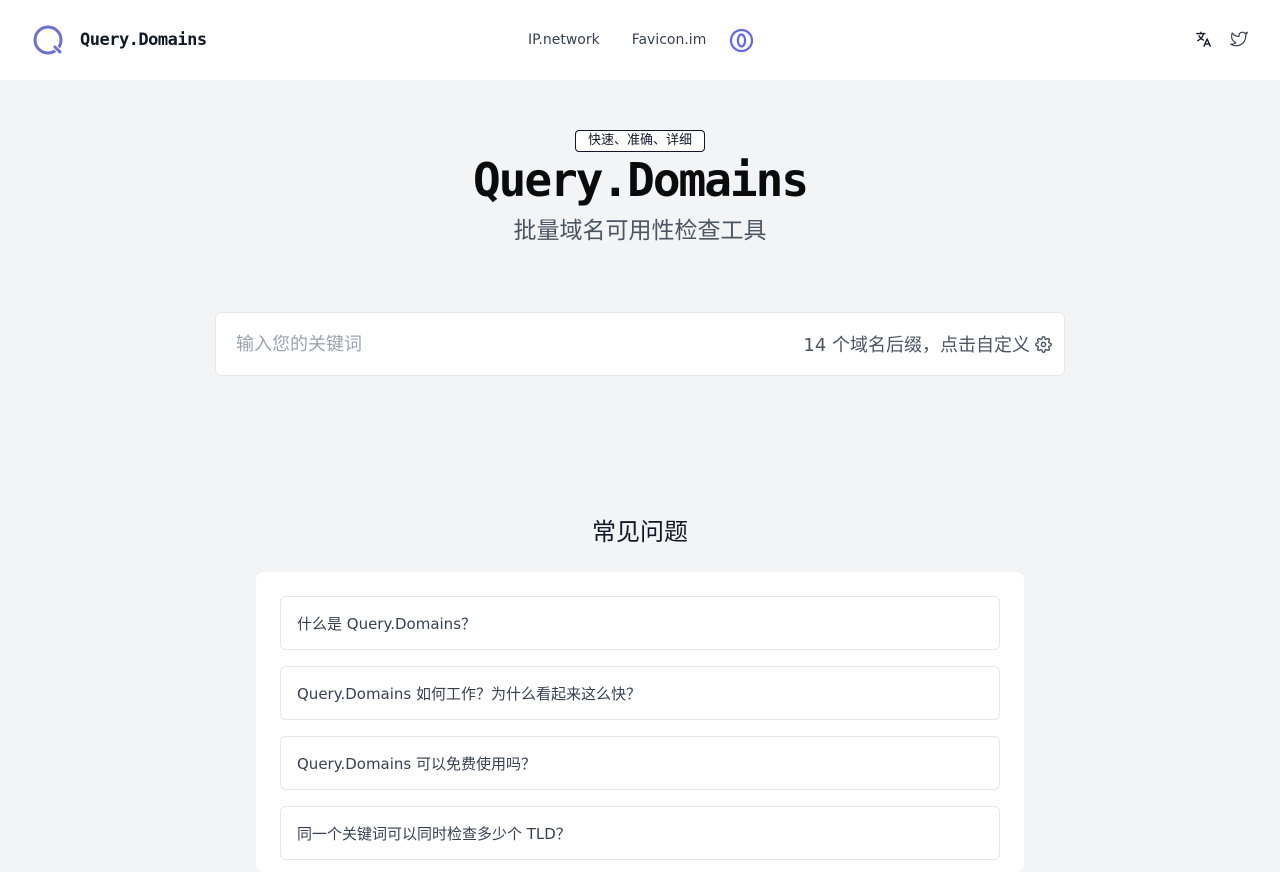 The image size is (1280, 872). Describe the element at coordinates (916, 345) in the screenshot. I see `tld-count-label: 14 个域名后缀，点击自定义` at that location.